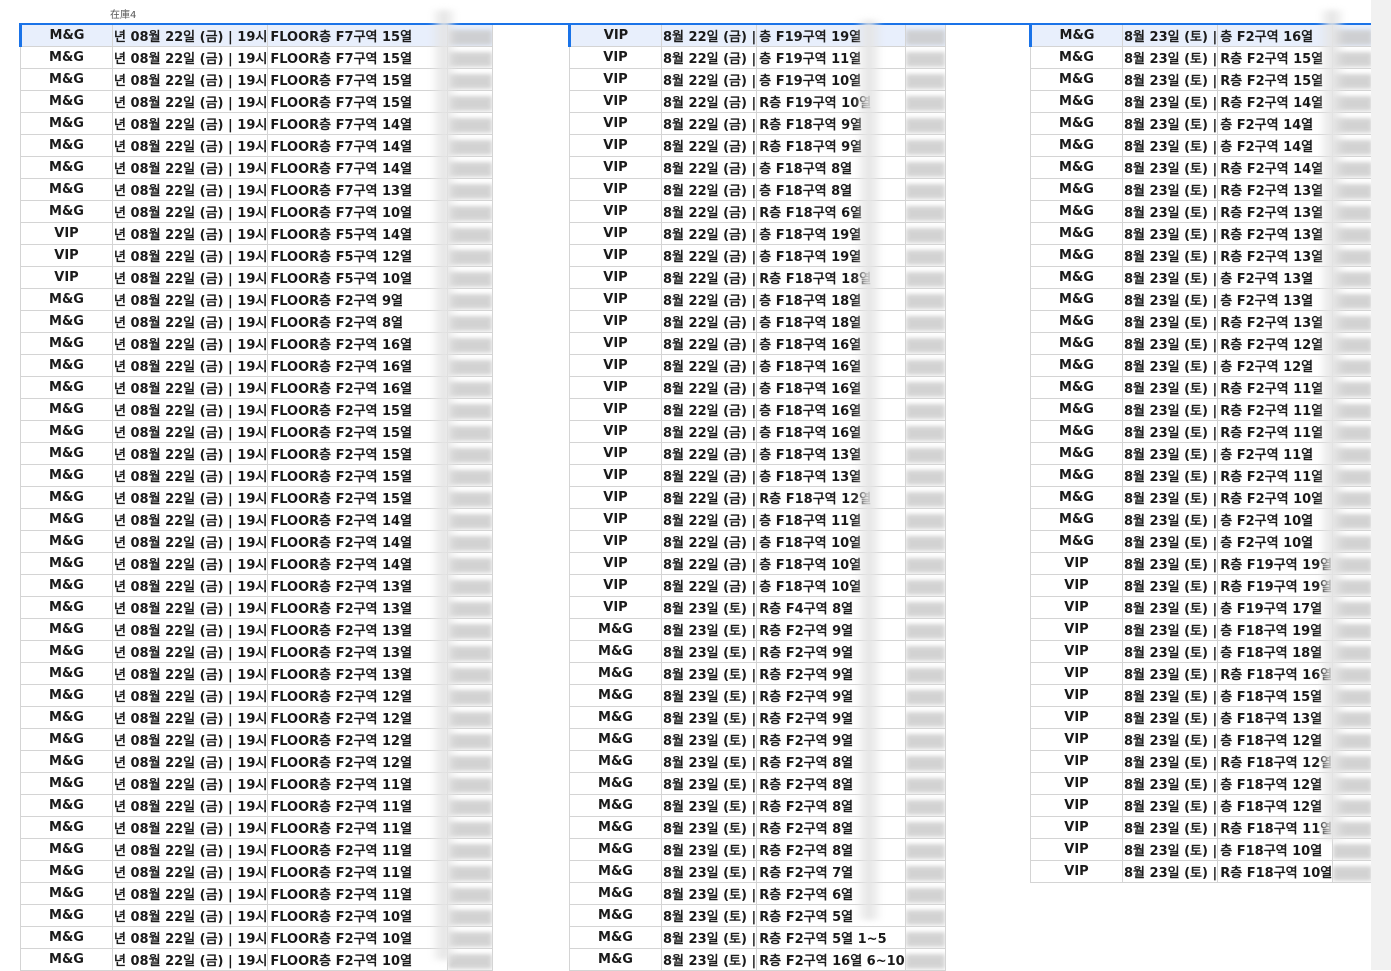  I want to click on table-row: VIP 8월 22일 (금) | 층 F18구역 16열, so click(757, 431).